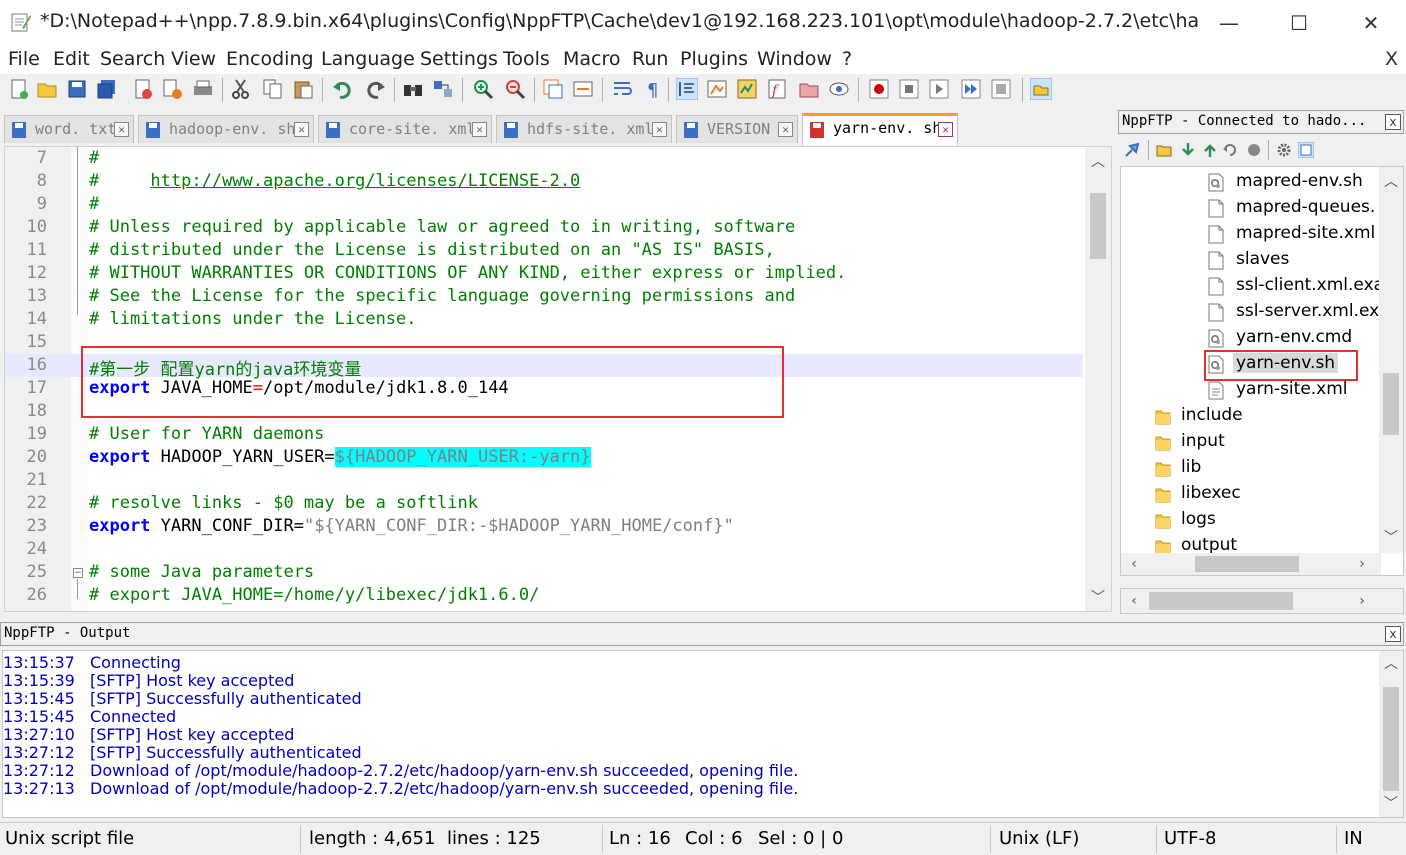 The width and height of the screenshot is (1406, 855). I want to click on tree-horizontal-scrollbar: ‹ ›, so click(1251, 564).